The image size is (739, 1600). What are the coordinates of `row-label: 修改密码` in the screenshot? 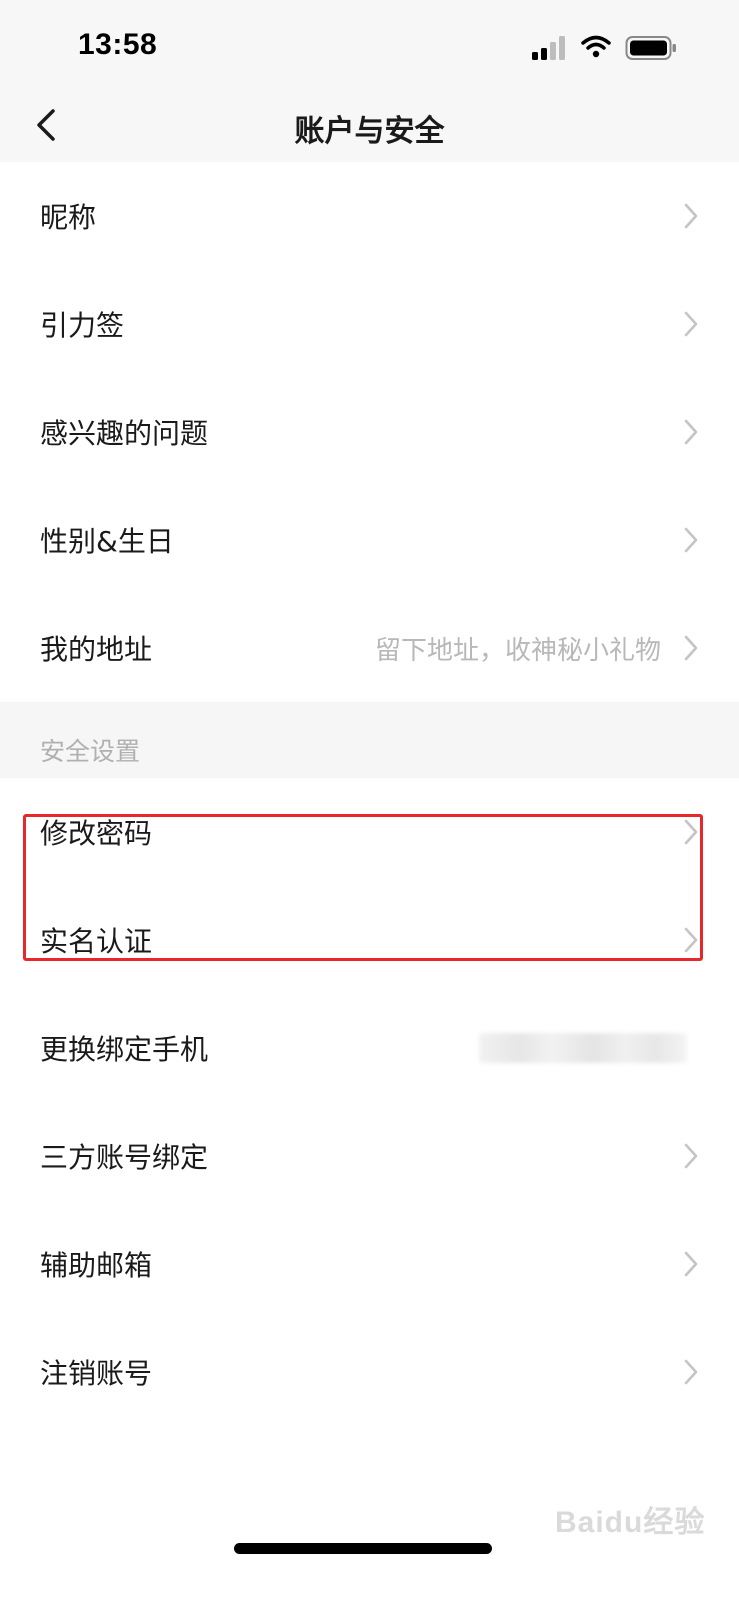 It's located at (96, 833).